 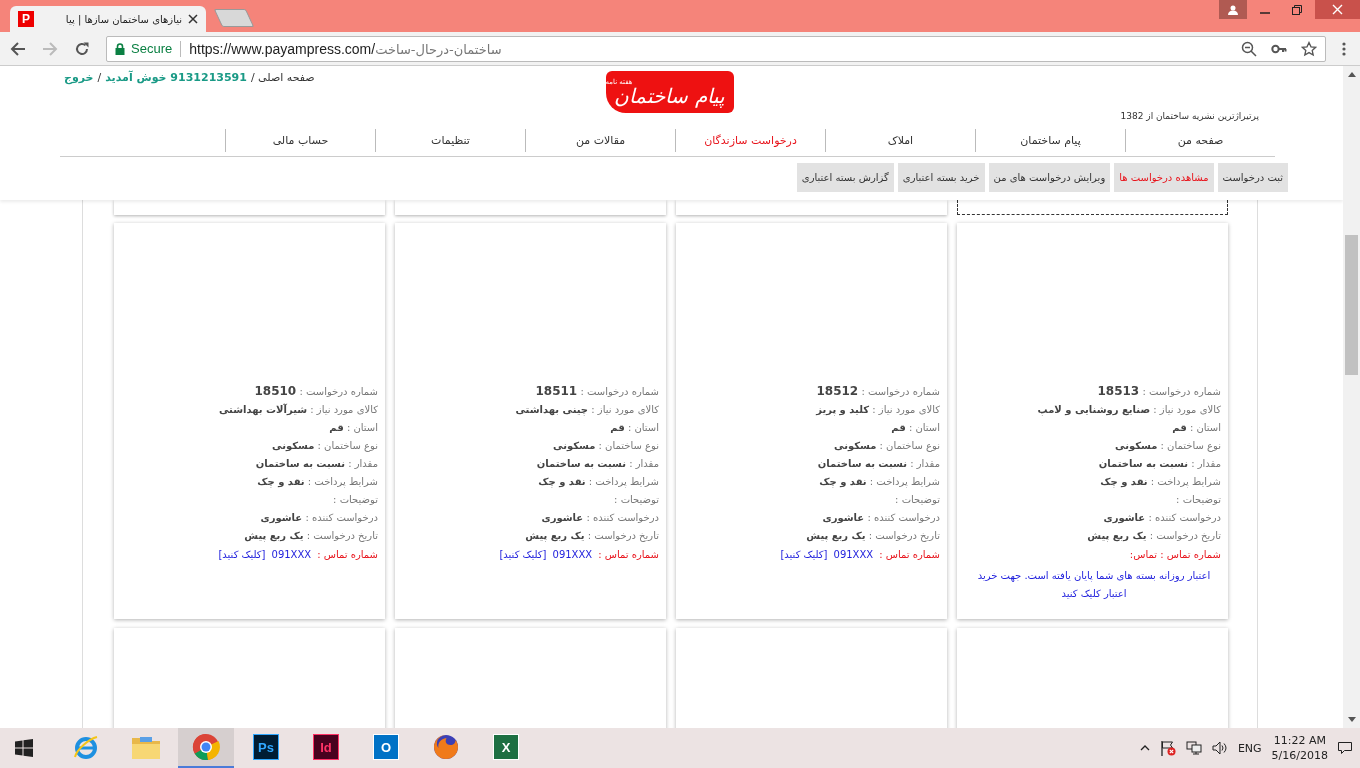 What do you see at coordinates (282, 77) in the screenshot?
I see `breadcrumb-separator: صفحه اصلی /` at bounding box center [282, 77].